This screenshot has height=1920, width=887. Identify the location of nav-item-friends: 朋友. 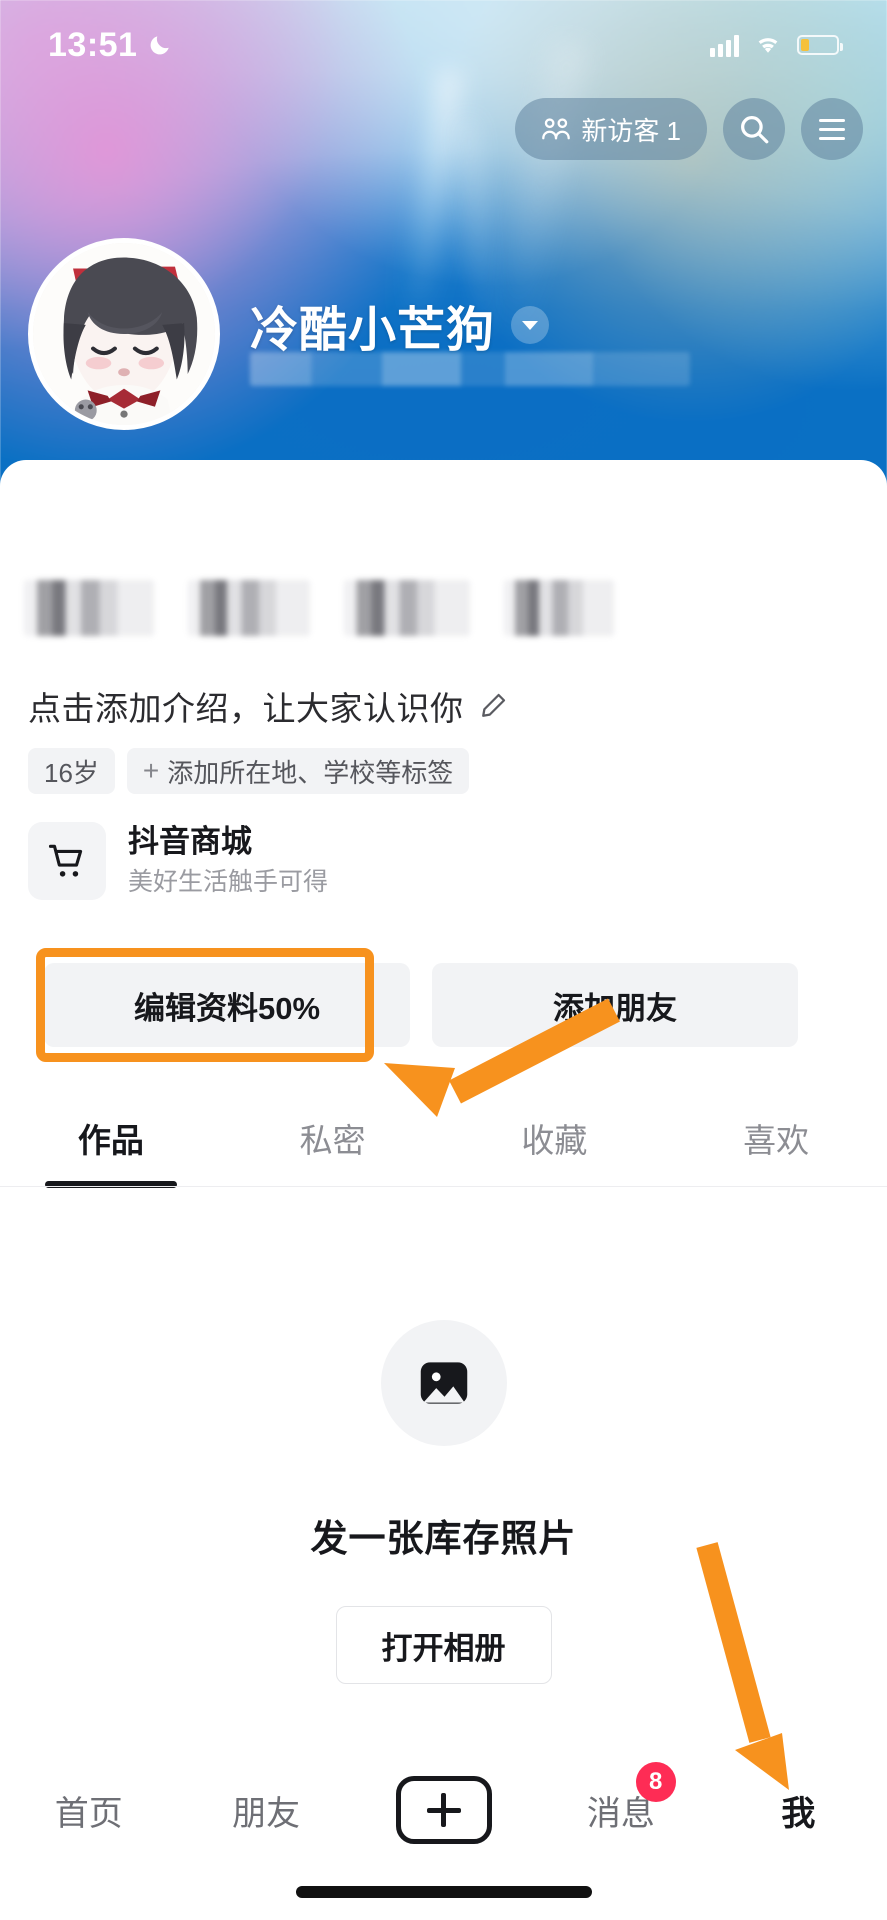
(265, 1810).